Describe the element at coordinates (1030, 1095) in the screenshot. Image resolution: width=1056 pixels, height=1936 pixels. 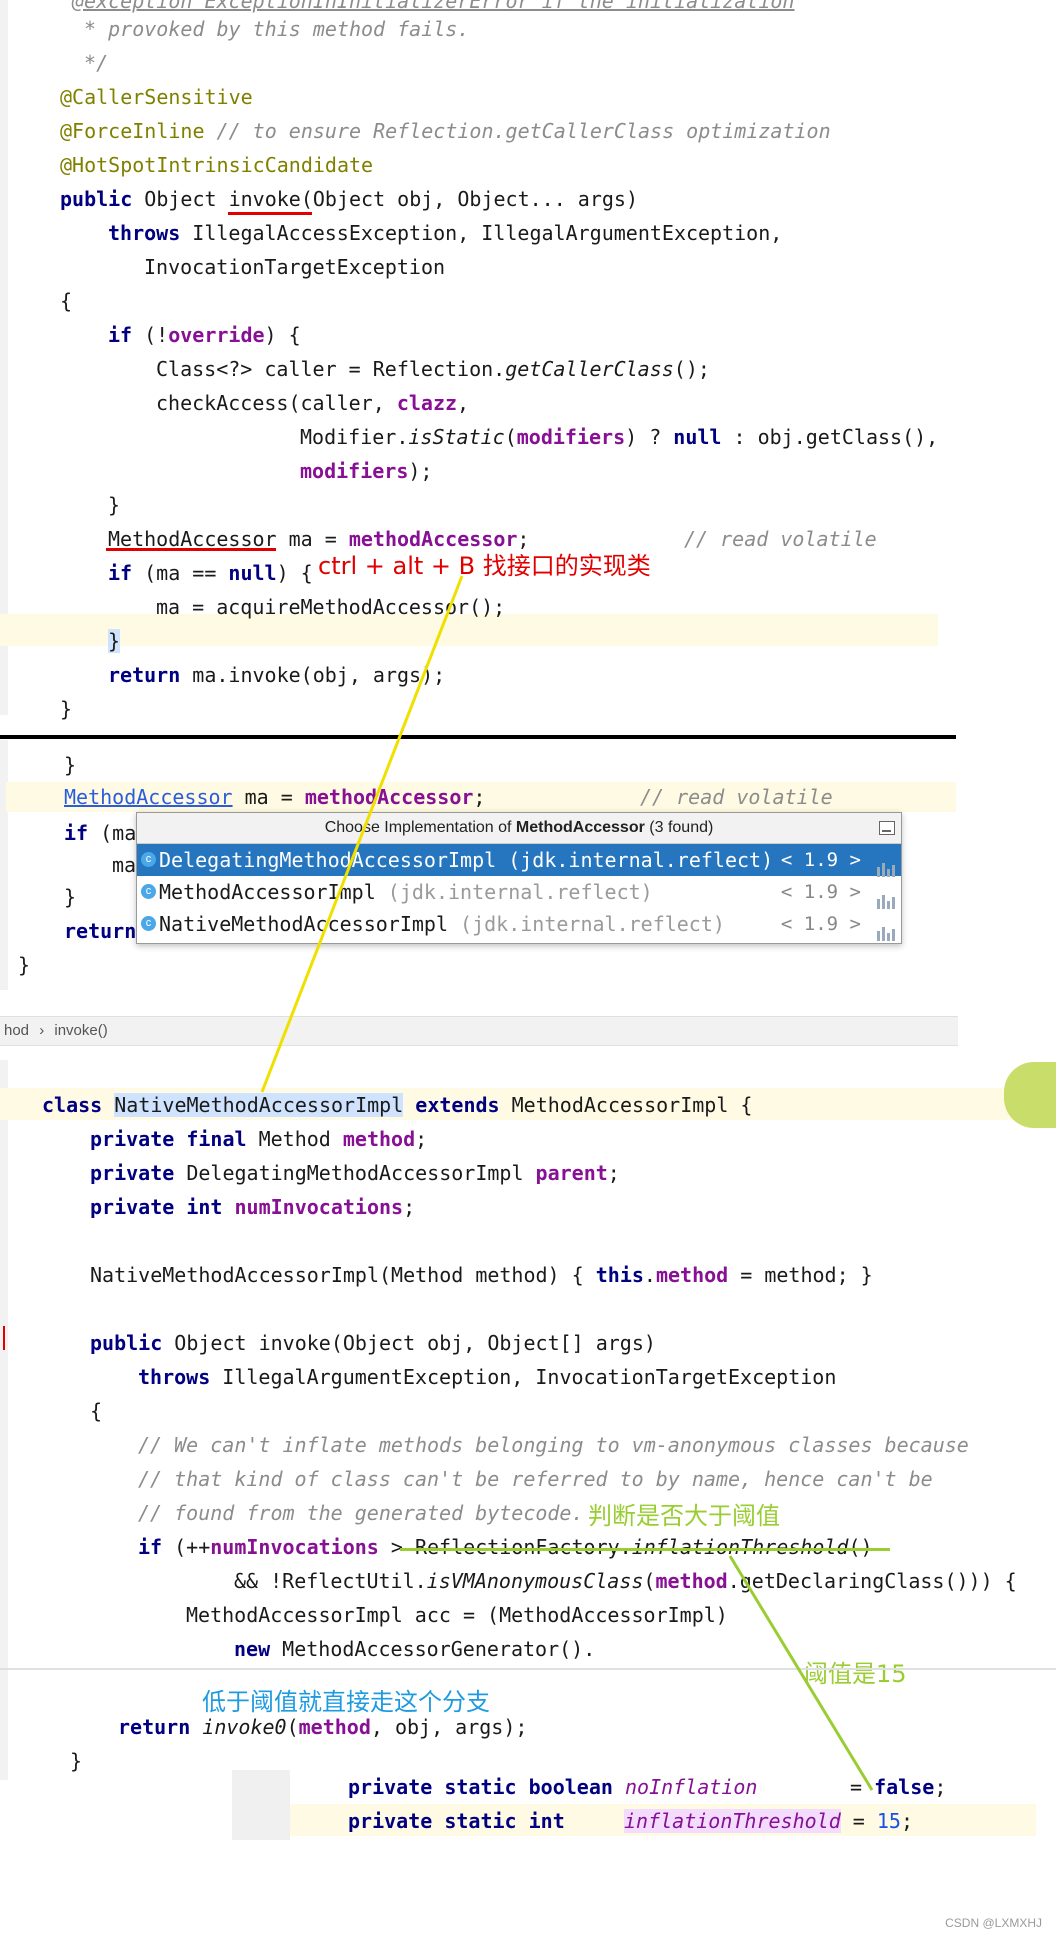
I see `mascot-icon` at that location.